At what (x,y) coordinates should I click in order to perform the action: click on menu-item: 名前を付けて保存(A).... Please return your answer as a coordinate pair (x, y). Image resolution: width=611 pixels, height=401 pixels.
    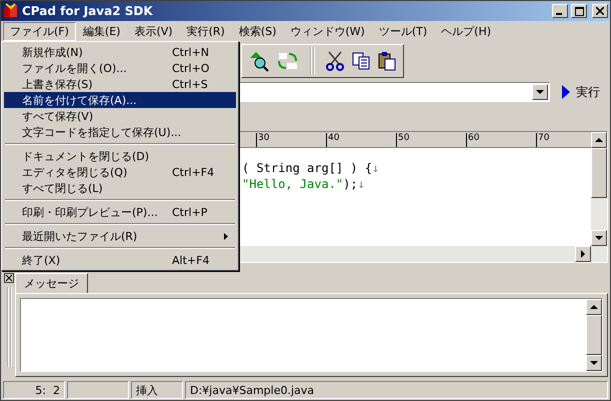
    Looking at the image, I should click on (120, 100).